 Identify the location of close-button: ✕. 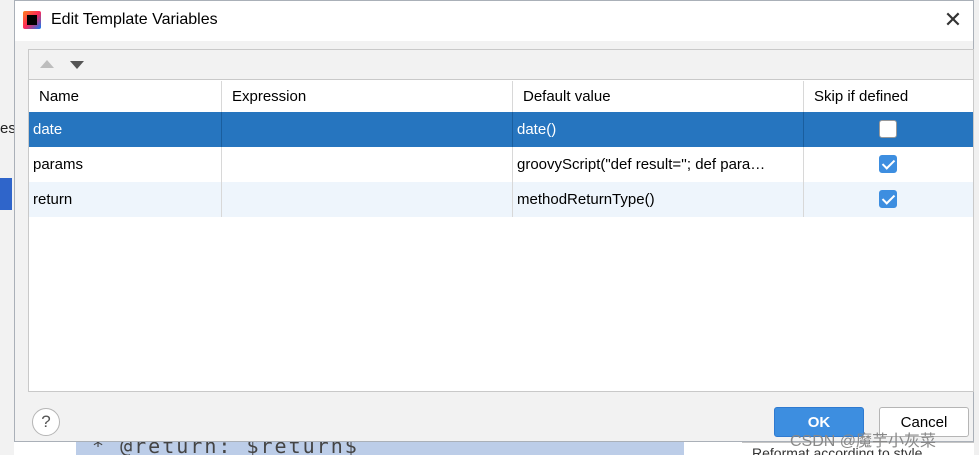
(953, 21).